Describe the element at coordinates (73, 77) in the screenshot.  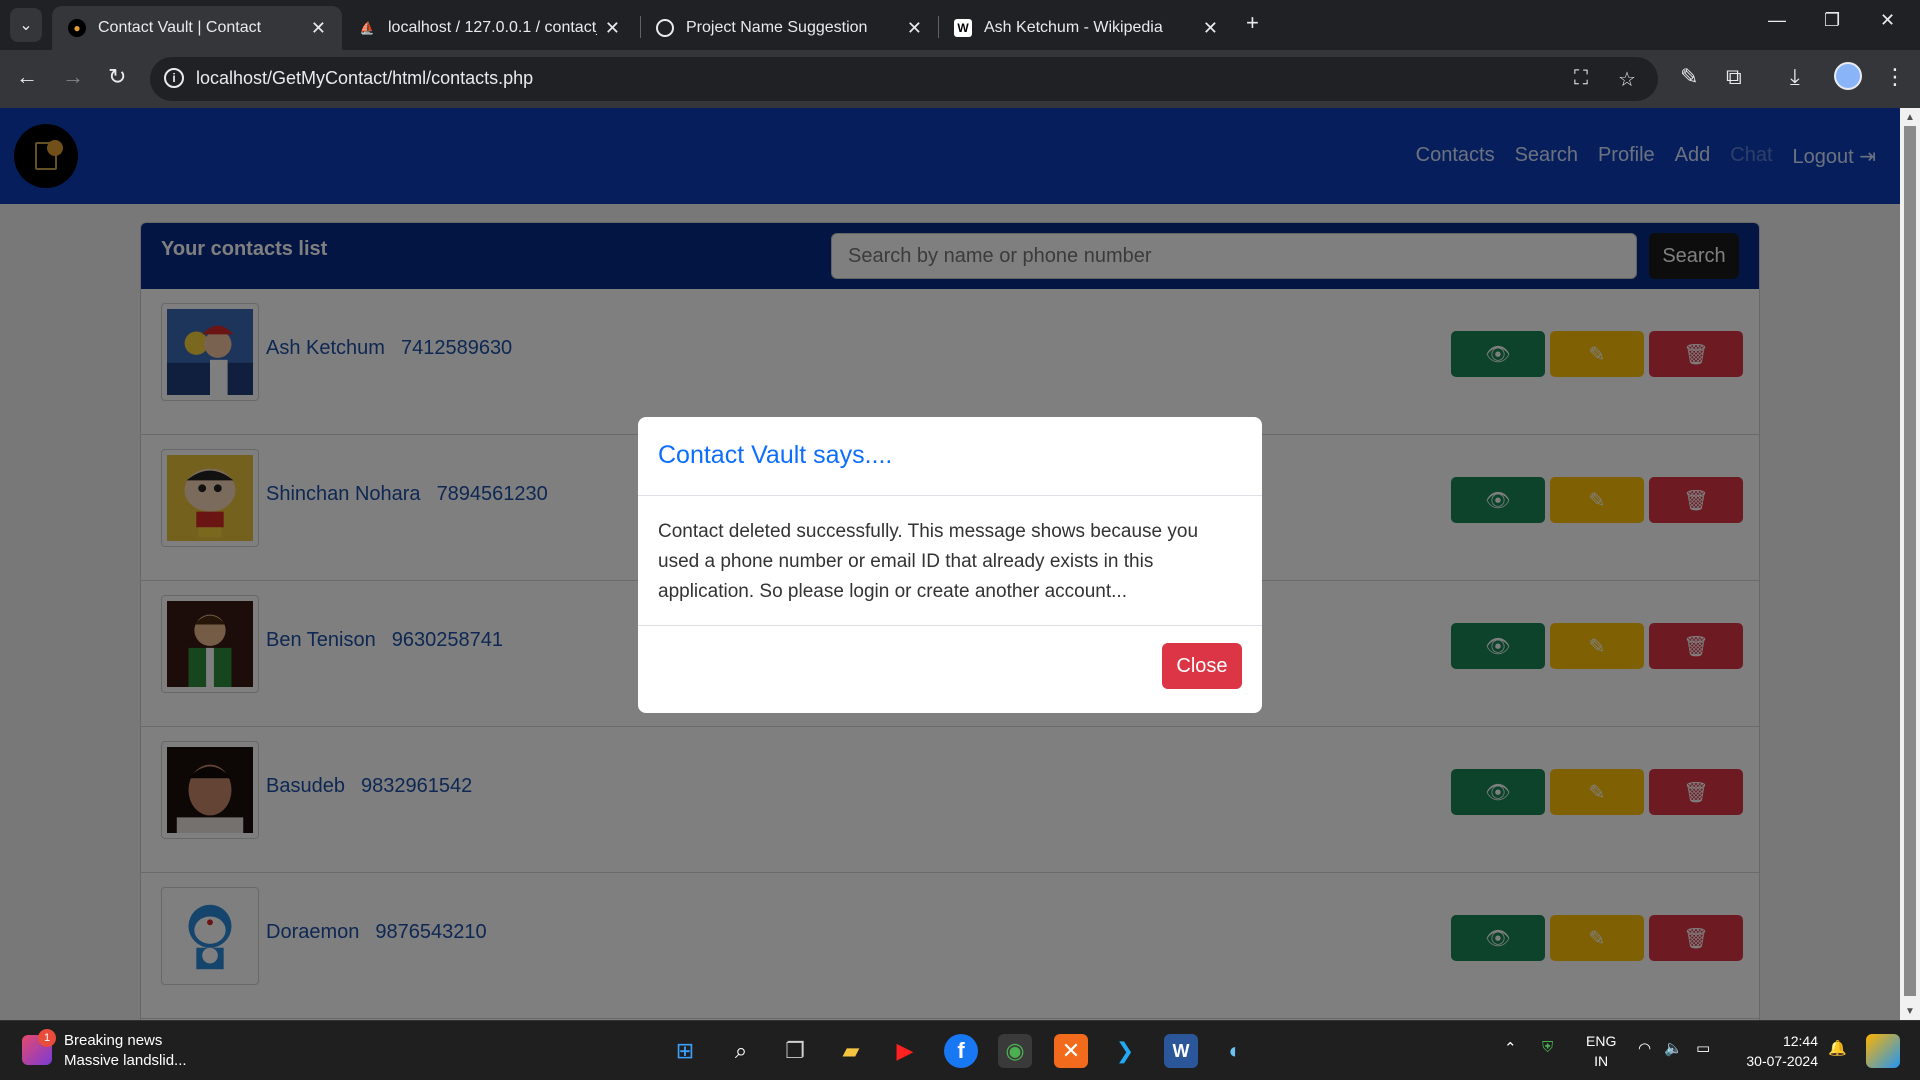
I see `forward-arrow-icon: →` at that location.